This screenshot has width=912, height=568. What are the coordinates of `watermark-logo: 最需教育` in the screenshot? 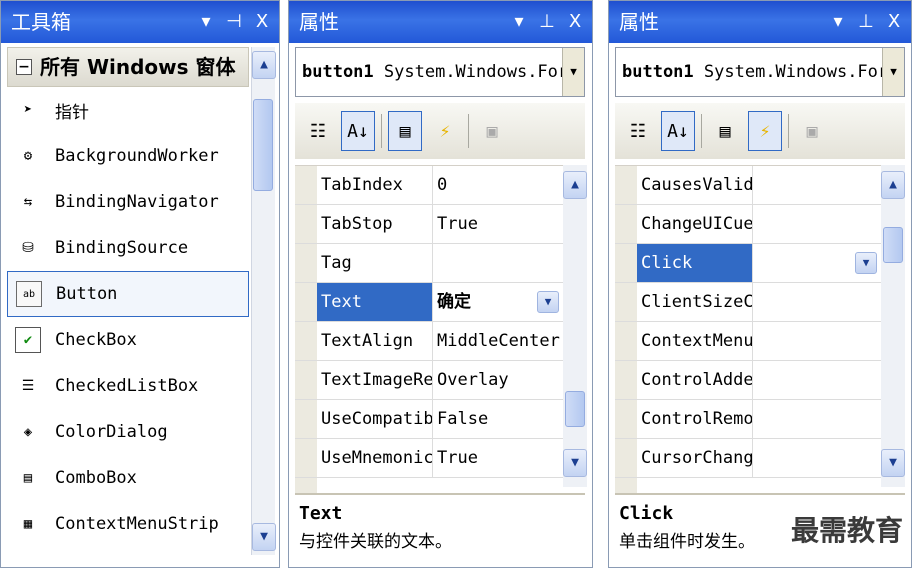 It's located at (846, 530).